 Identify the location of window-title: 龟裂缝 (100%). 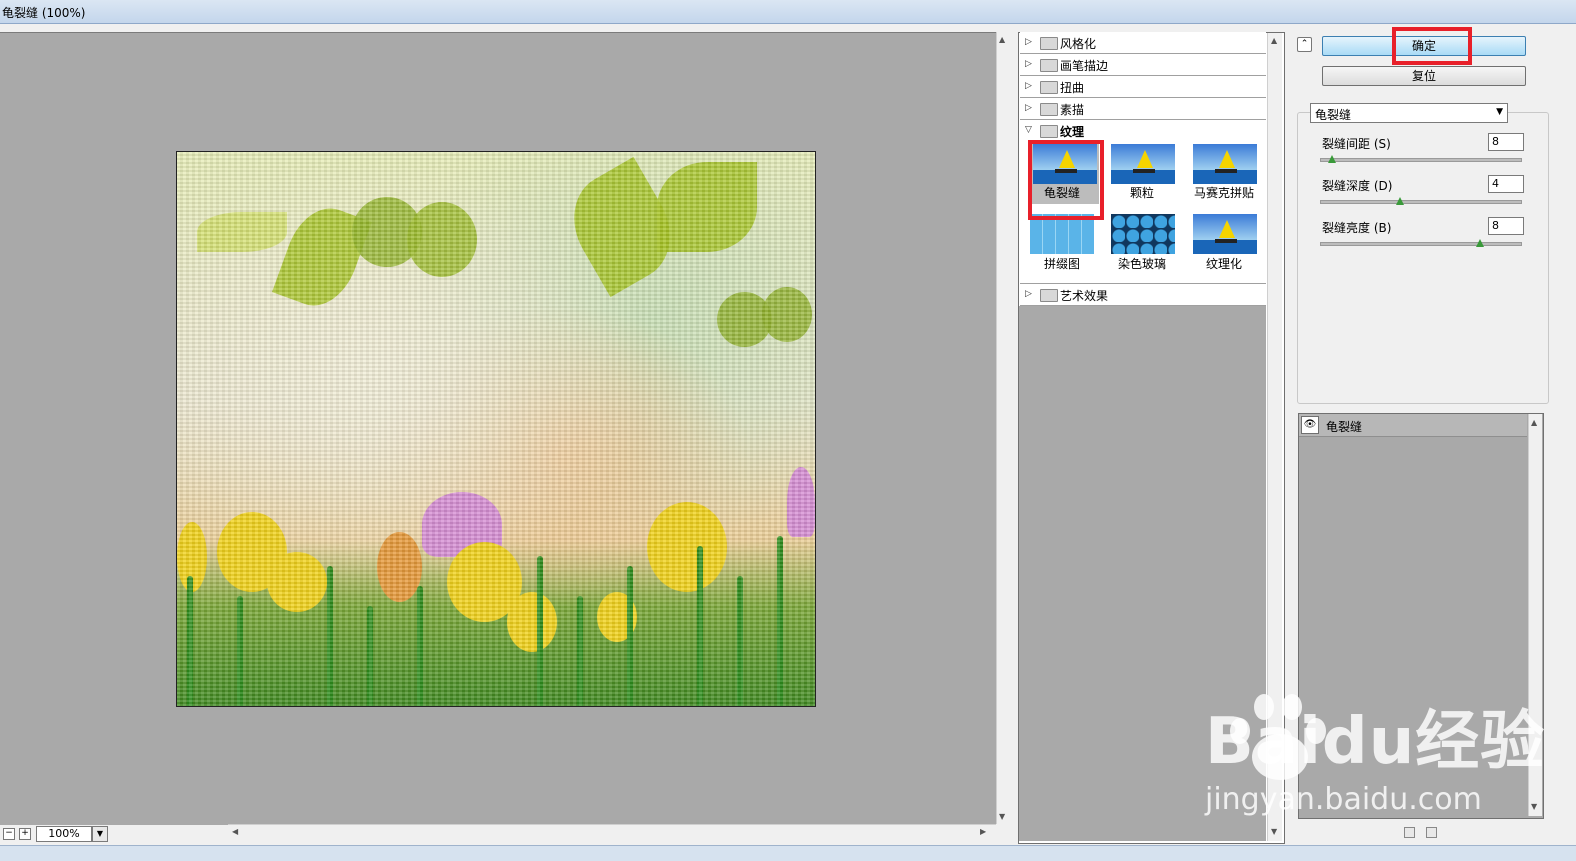
(44, 13).